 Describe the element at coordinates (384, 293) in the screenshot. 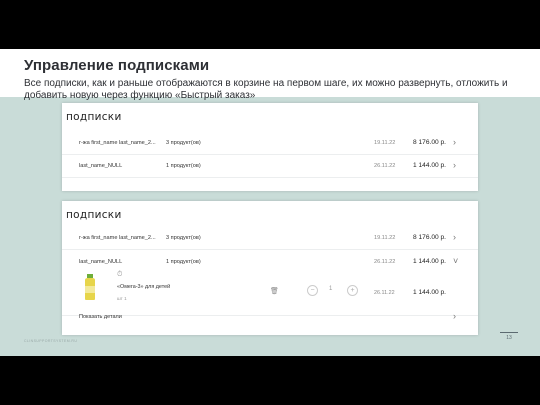

I see `product-date: 26.11.22` at that location.